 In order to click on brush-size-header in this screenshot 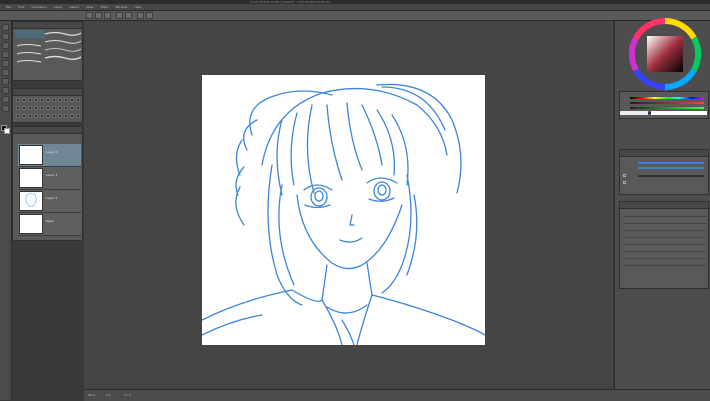, I will do `click(47, 92)`.